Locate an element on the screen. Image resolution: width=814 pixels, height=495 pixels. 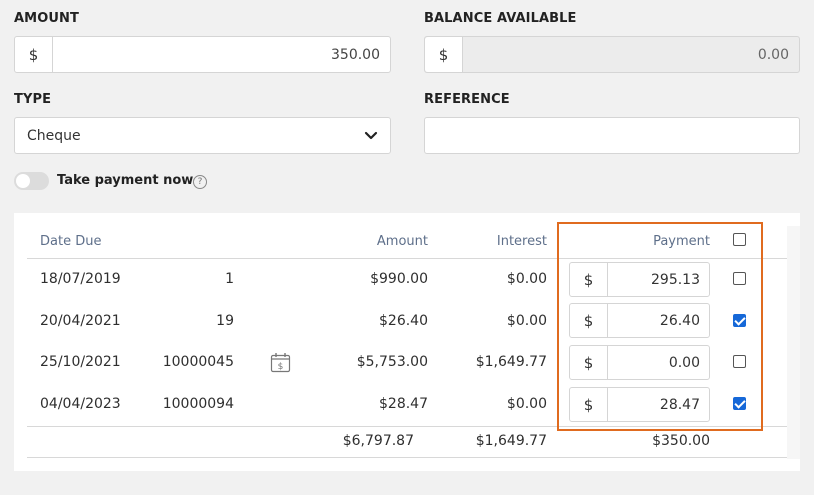
row-payment-field: $ 26.40 is located at coordinates (639, 320).